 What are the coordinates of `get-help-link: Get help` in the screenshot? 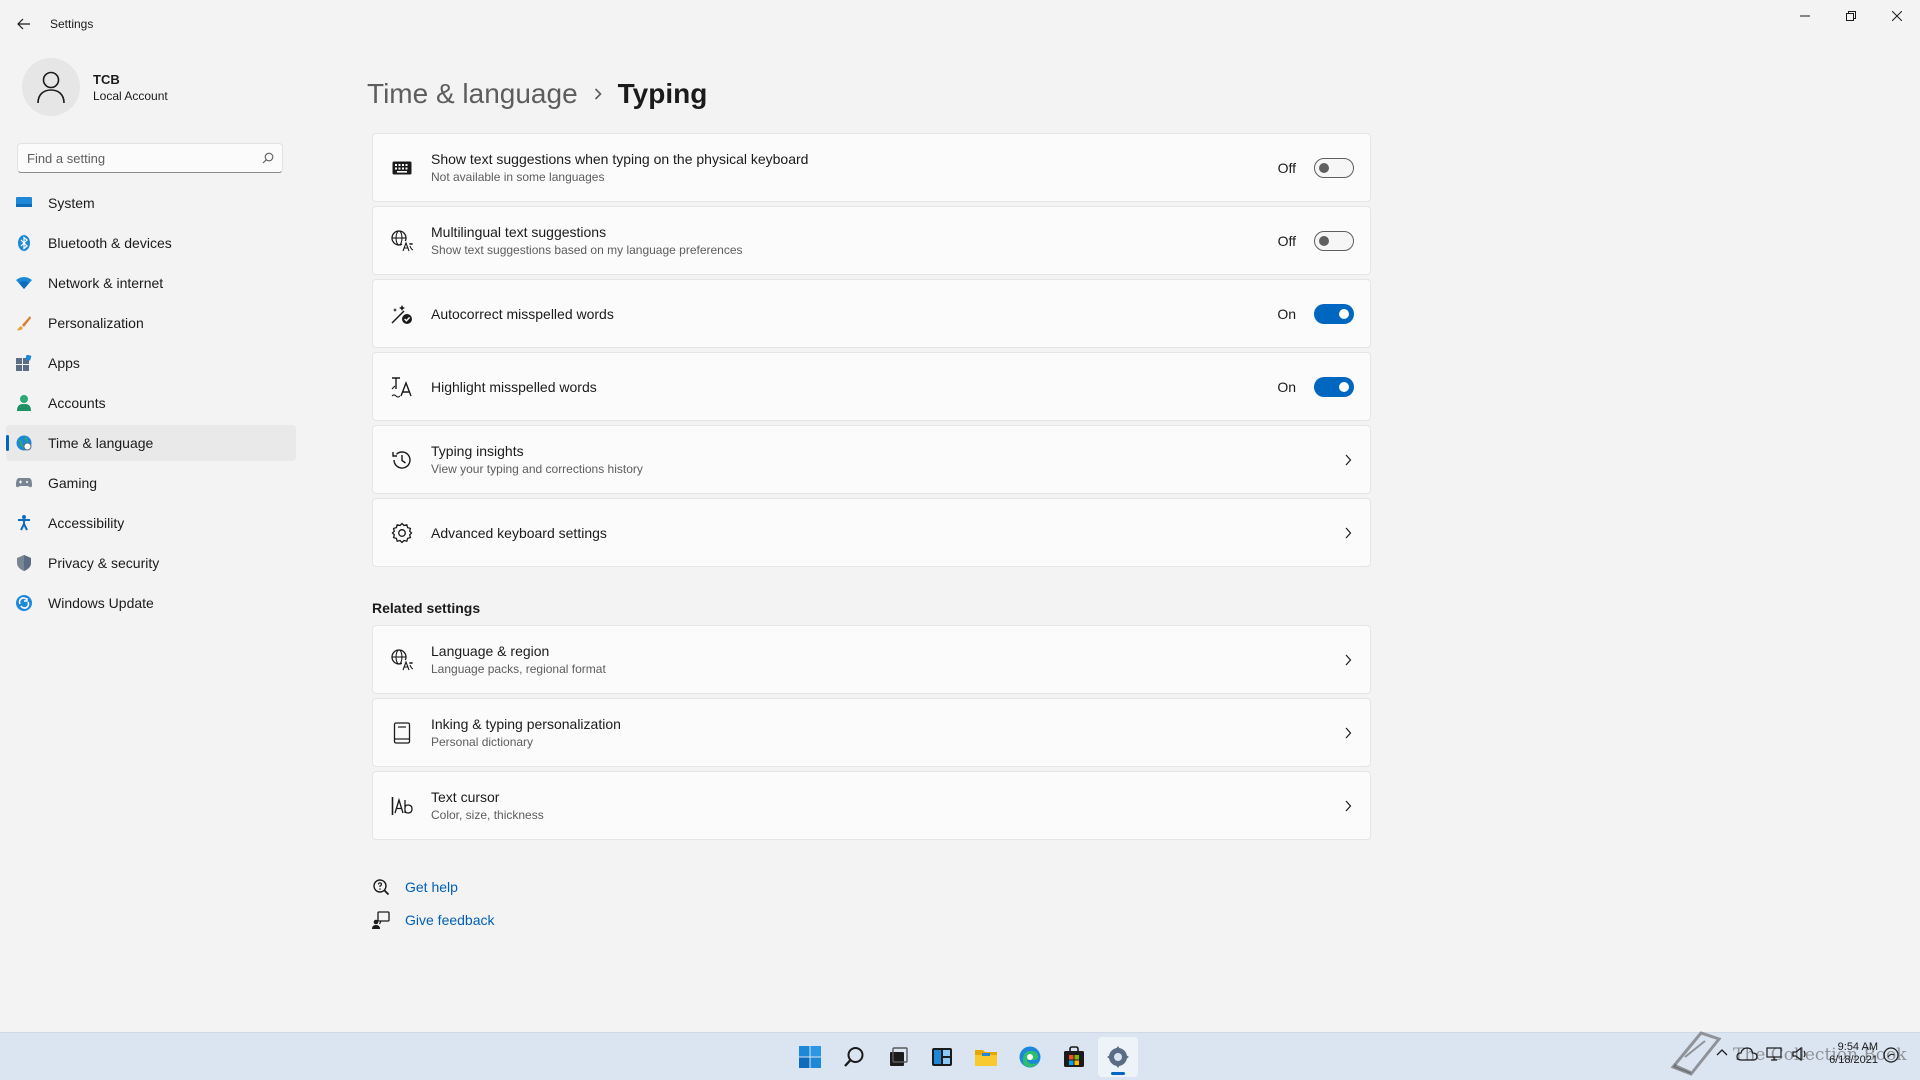 It's located at (433, 886).